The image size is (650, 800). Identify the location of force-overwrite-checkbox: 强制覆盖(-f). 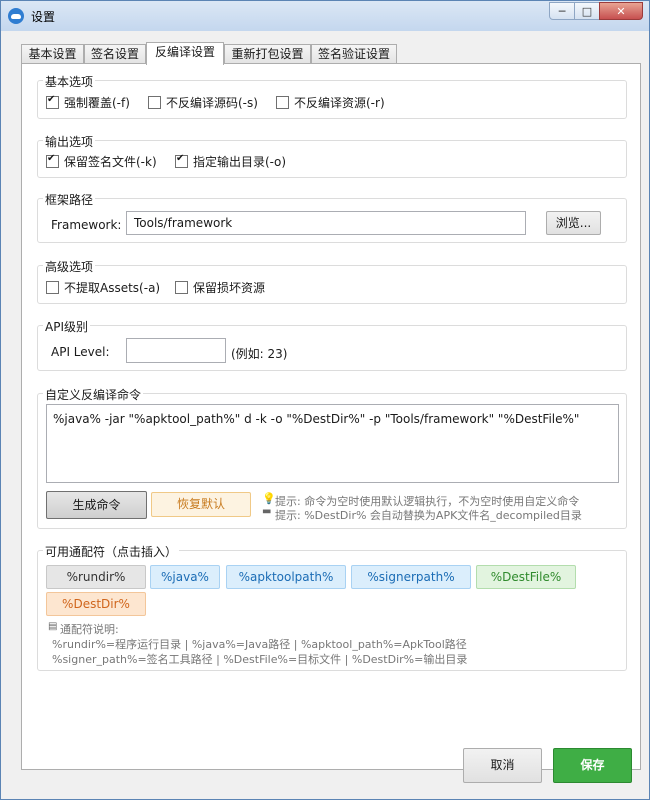
(88, 102).